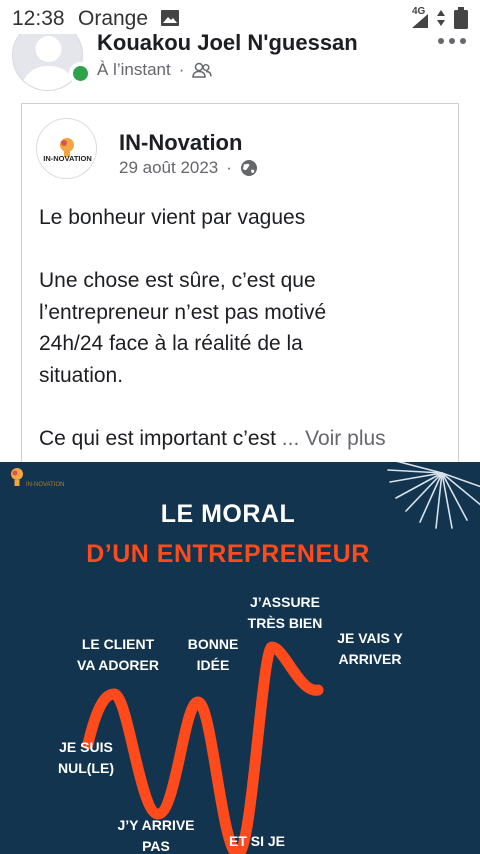  I want to click on post-text-line: situation., so click(81, 375).